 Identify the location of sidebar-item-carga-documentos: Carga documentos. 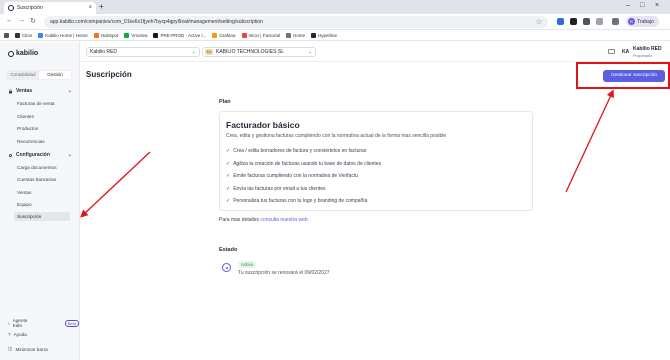
(42, 167).